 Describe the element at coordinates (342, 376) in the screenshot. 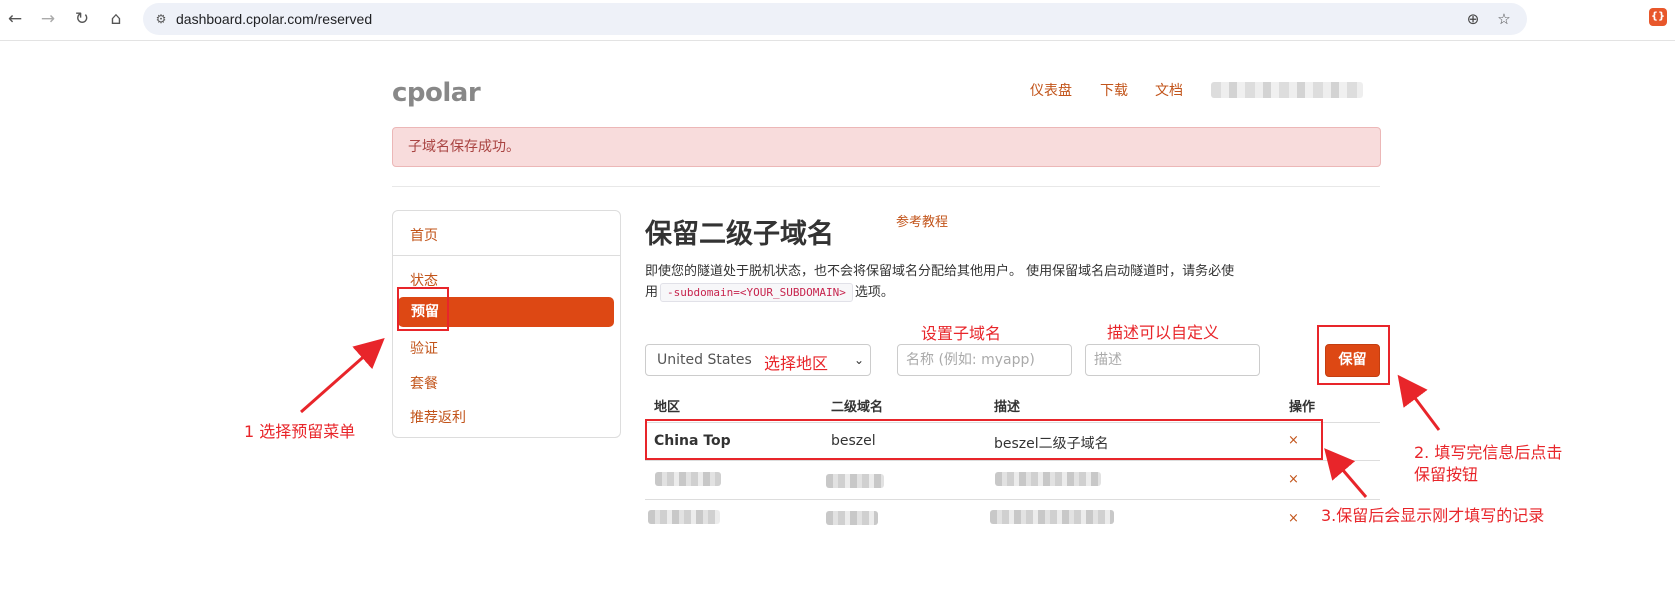

I see `arrow-step1` at that location.